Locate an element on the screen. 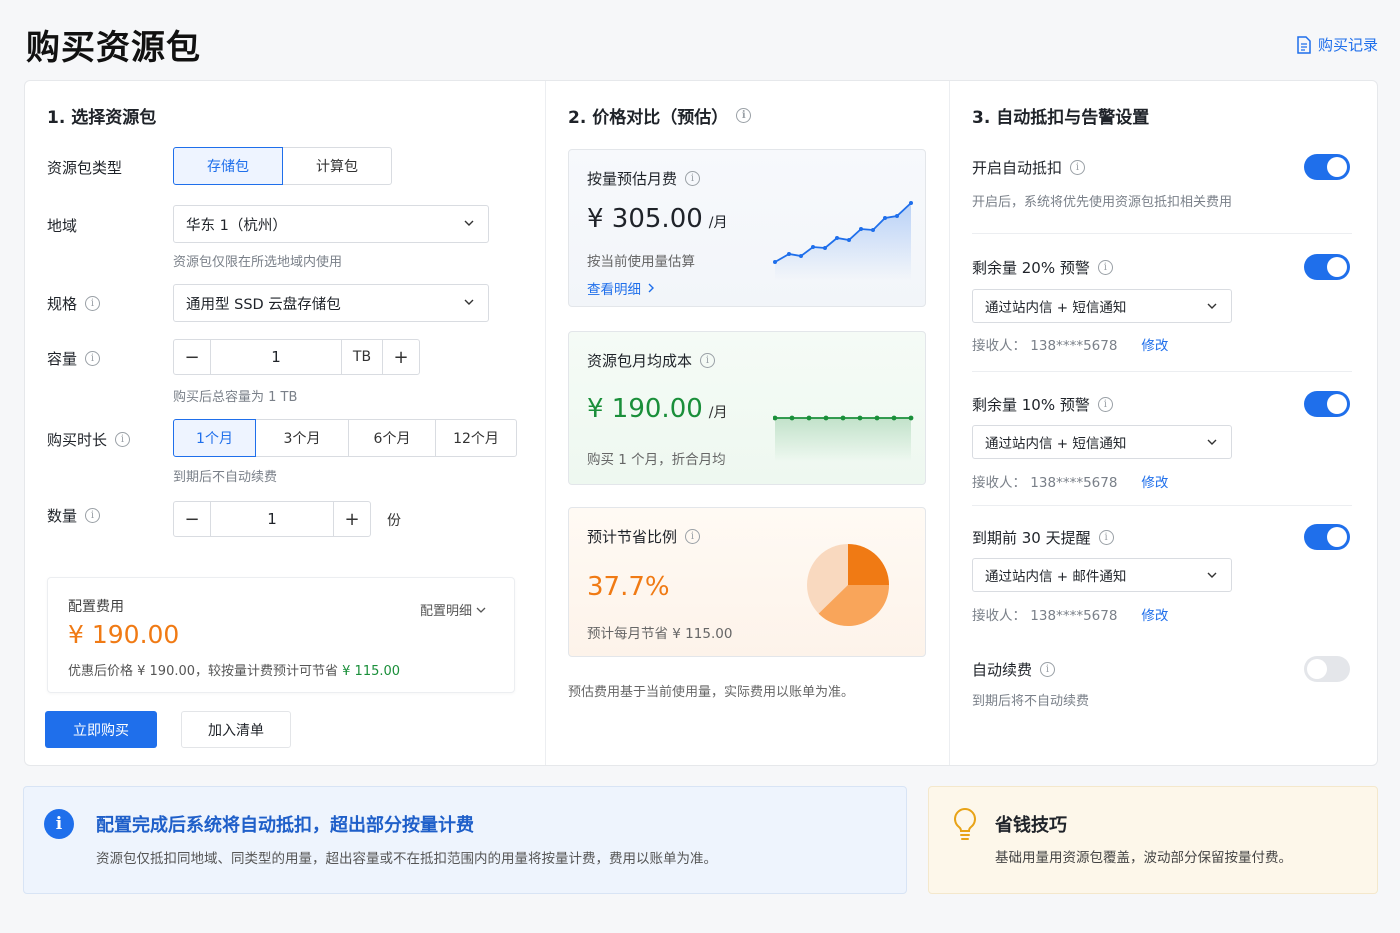 This screenshot has width=1400, height=933. expiry-reminder-toggle is located at coordinates (1327, 537).